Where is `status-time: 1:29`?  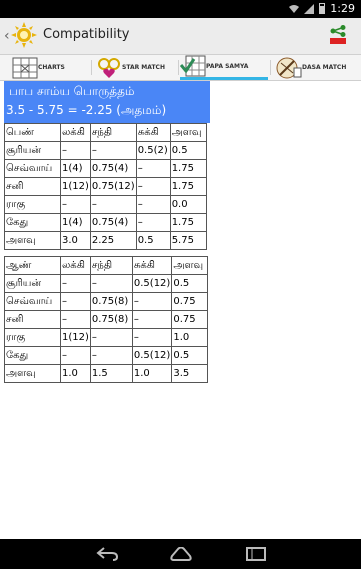
status-time: 1:29 is located at coordinates (342, 8).